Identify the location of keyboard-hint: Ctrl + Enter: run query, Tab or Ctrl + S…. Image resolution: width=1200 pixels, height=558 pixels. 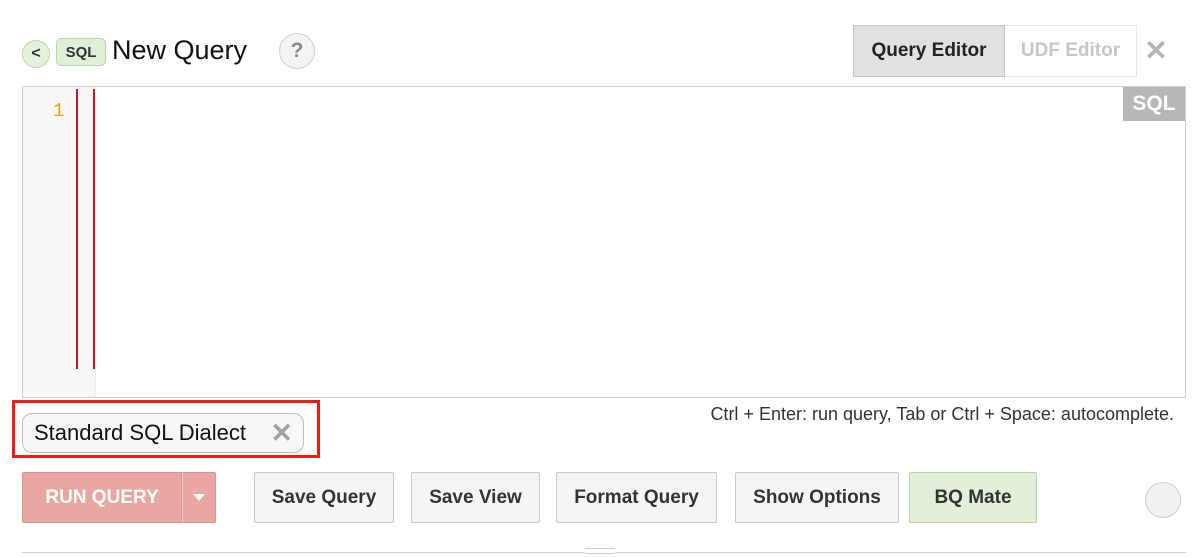
(942, 414).